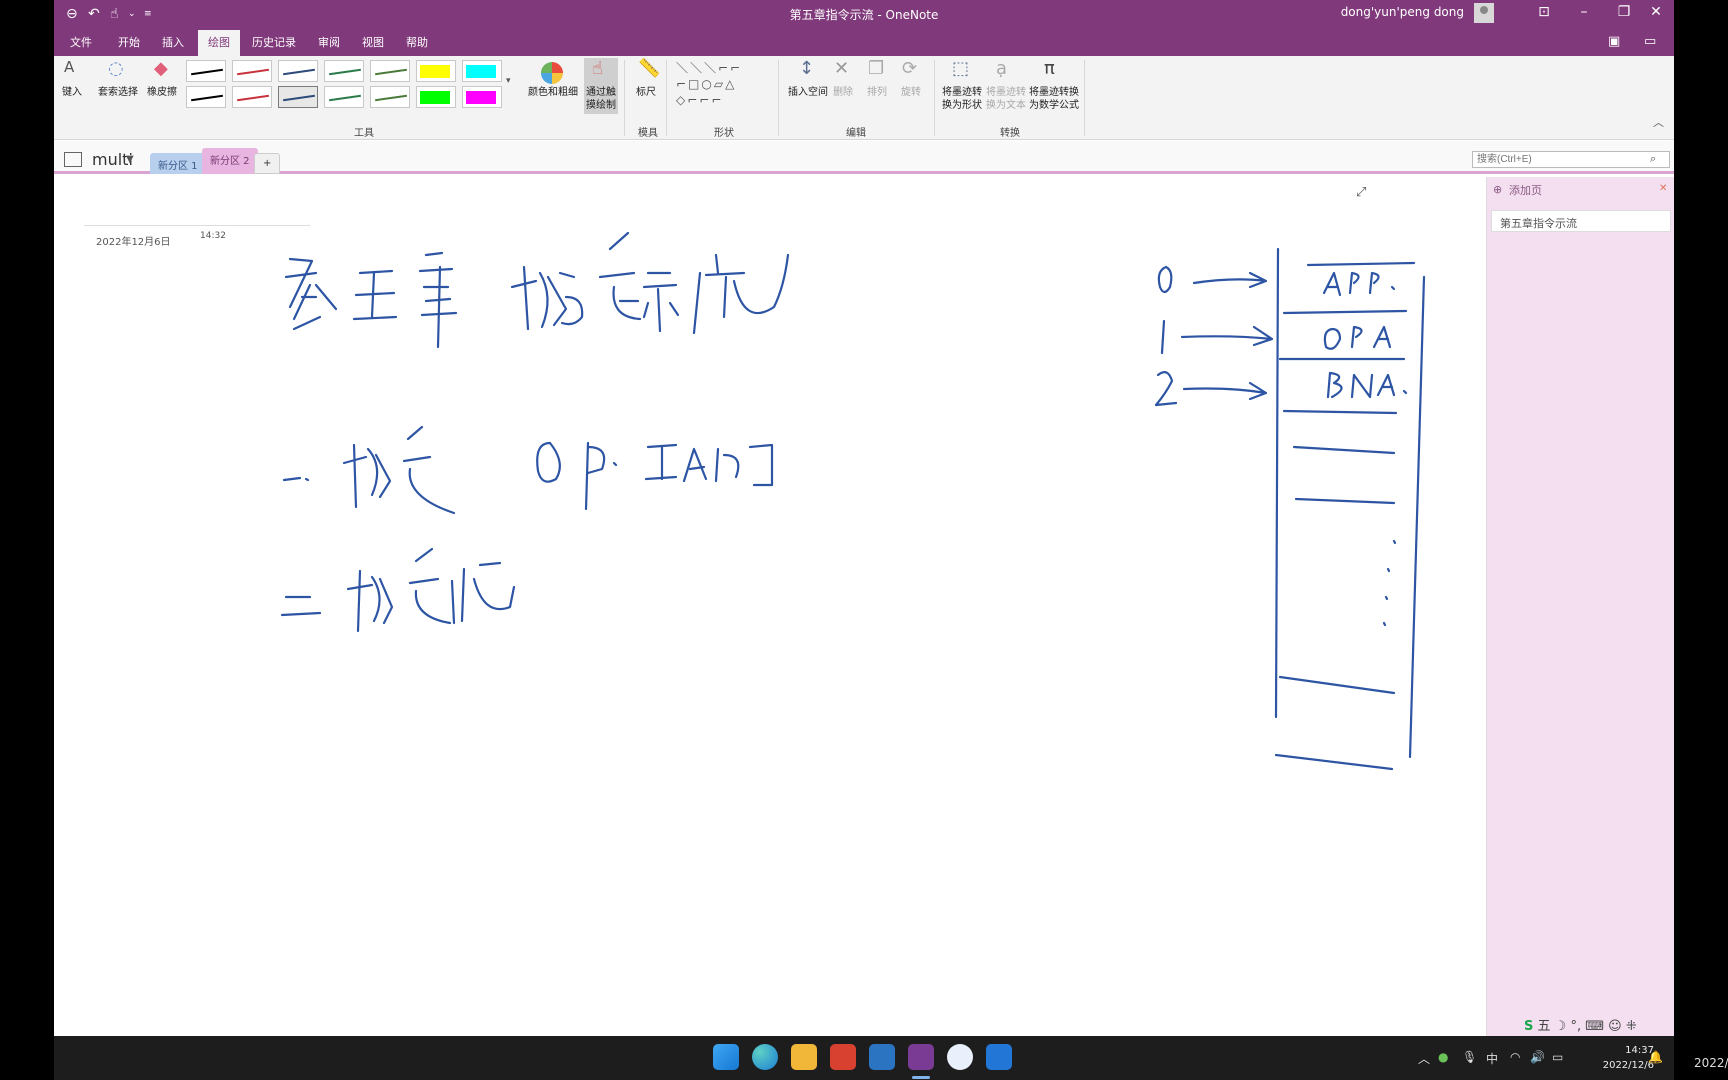 The height and width of the screenshot is (1080, 1728). I want to click on ime-toolbar: S 五 ☽ °, ⌨ ☺ ⁜, so click(1580, 1024).